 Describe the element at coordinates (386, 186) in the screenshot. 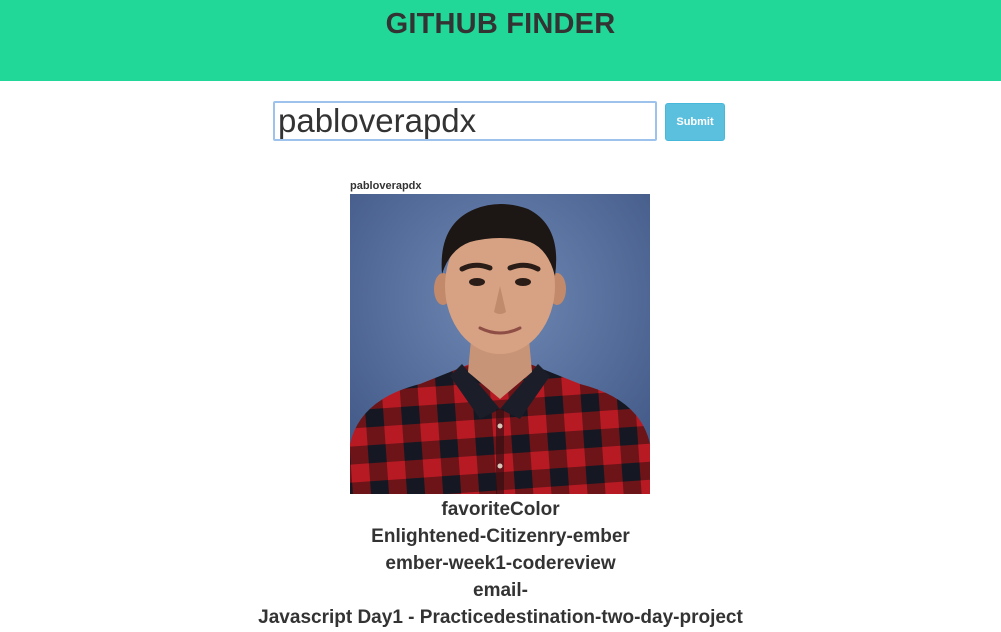

I see `profile-username: pabloverapdx` at that location.